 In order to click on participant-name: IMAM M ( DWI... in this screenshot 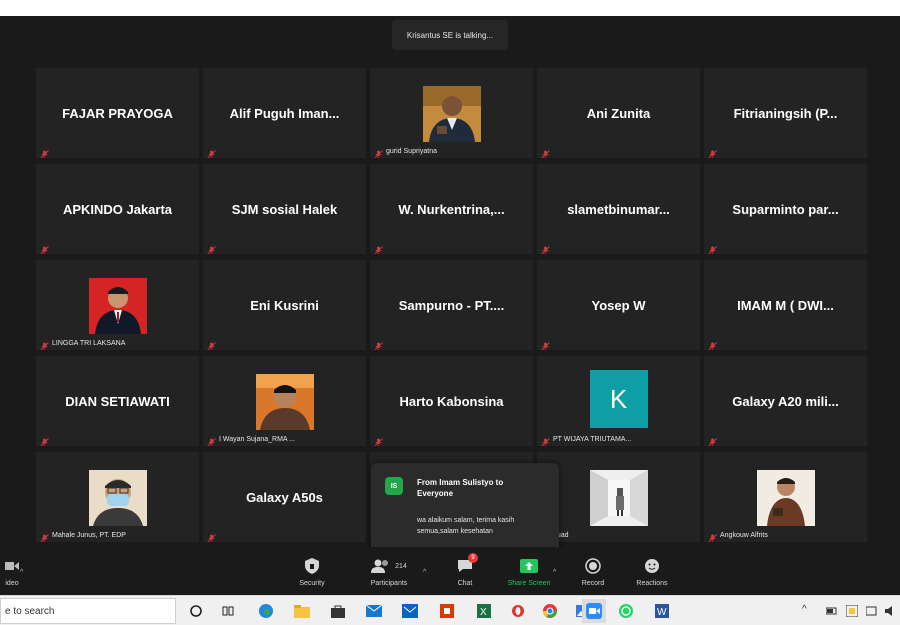, I will do `click(785, 305)`.